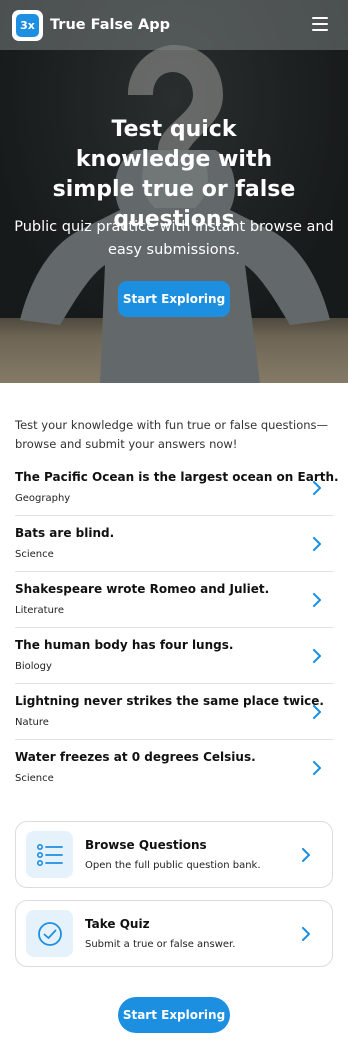 The image size is (348, 1050). I want to click on footer-start-exploring-button: Start Exploring, so click(174, 1015).